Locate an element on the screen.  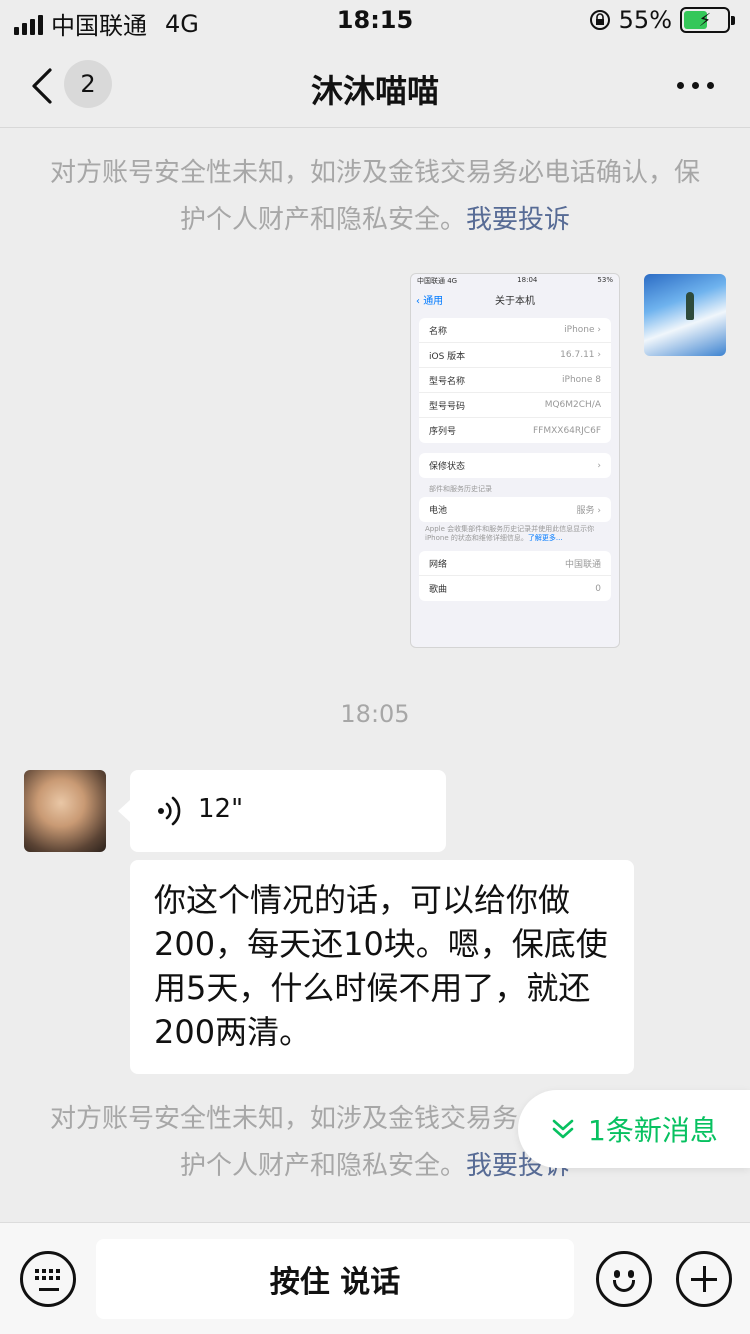
status-right: 55% ⚡ is located at coordinates (662, 20).